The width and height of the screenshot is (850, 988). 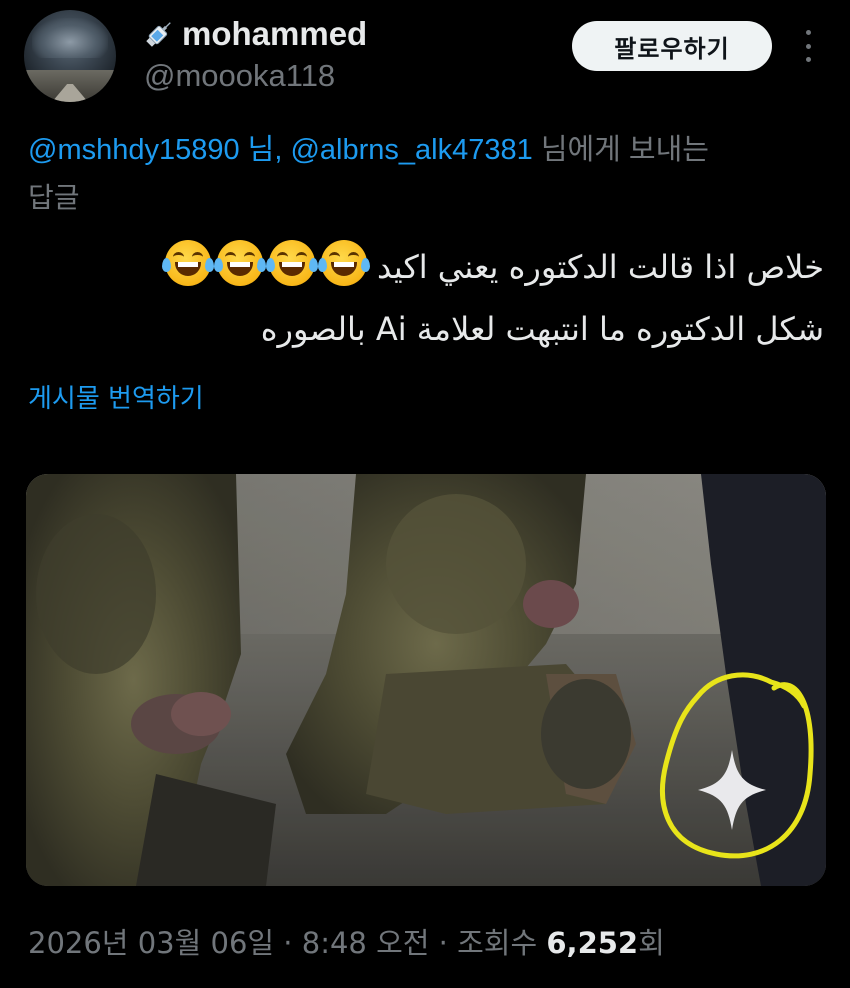 I want to click on tweet-meta: 2026년 03월 06일 · 8:48 오전 · 조회수 6,252회, so click(x=346, y=941).